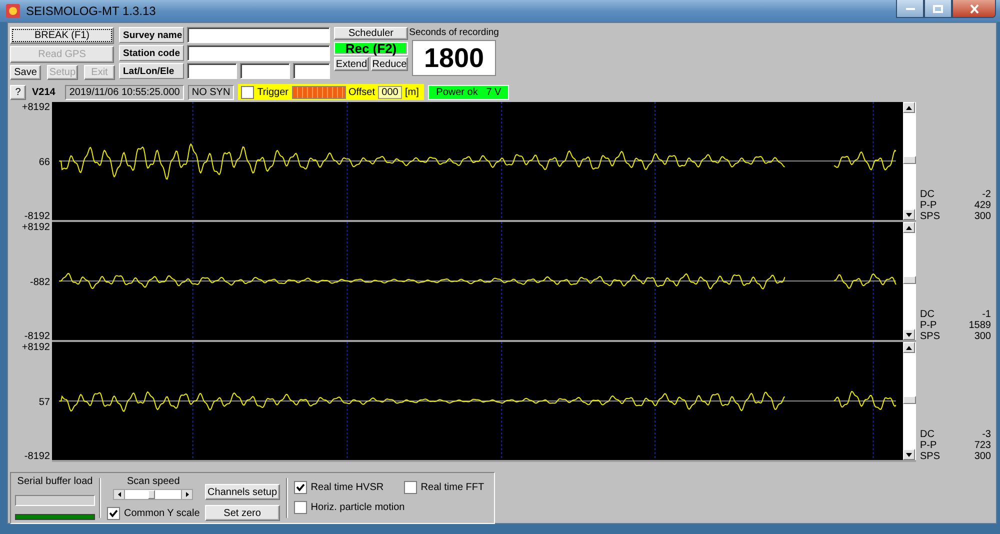  What do you see at coordinates (153, 481) in the screenshot?
I see `scan-speed-label: Scan speed` at bounding box center [153, 481].